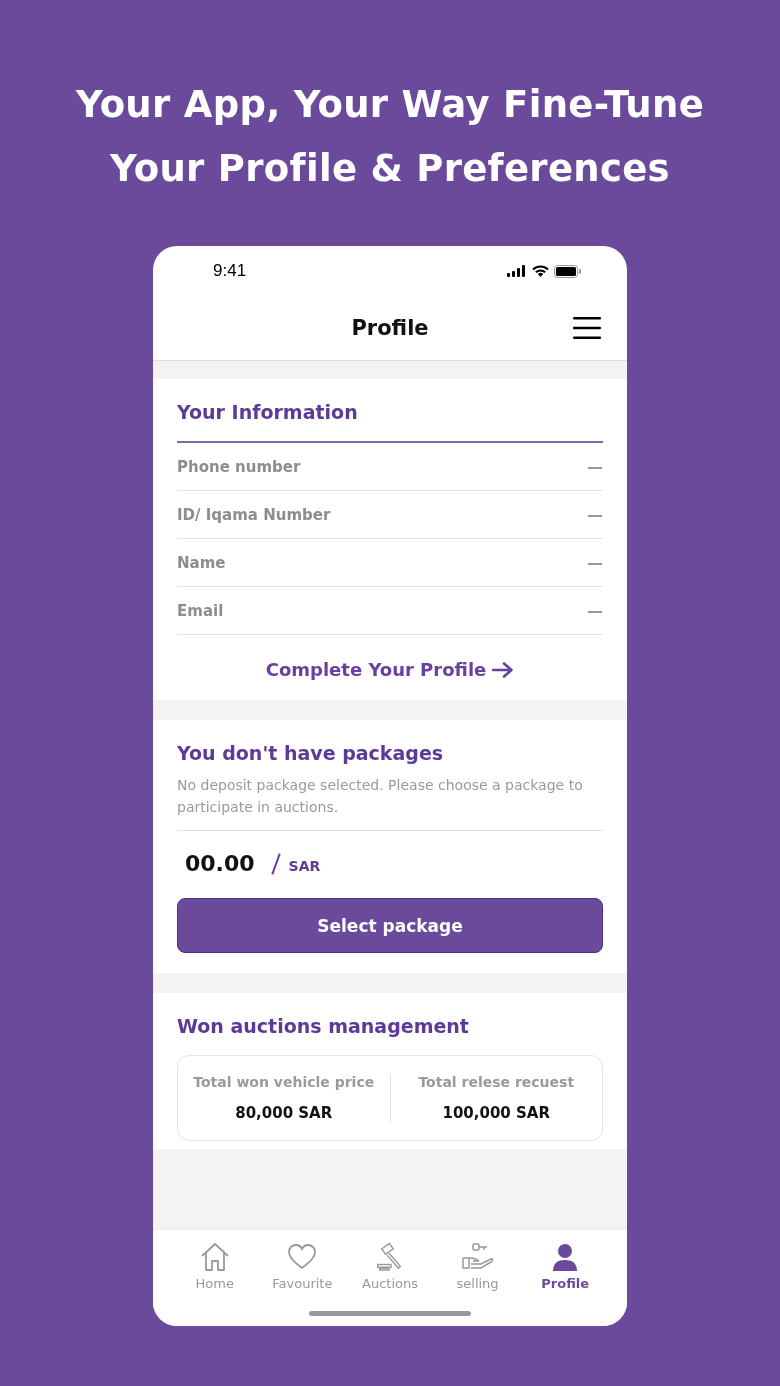 Image resolution: width=780 pixels, height=1386 pixels. What do you see at coordinates (200, 610) in the screenshot?
I see `field-label: Email` at bounding box center [200, 610].